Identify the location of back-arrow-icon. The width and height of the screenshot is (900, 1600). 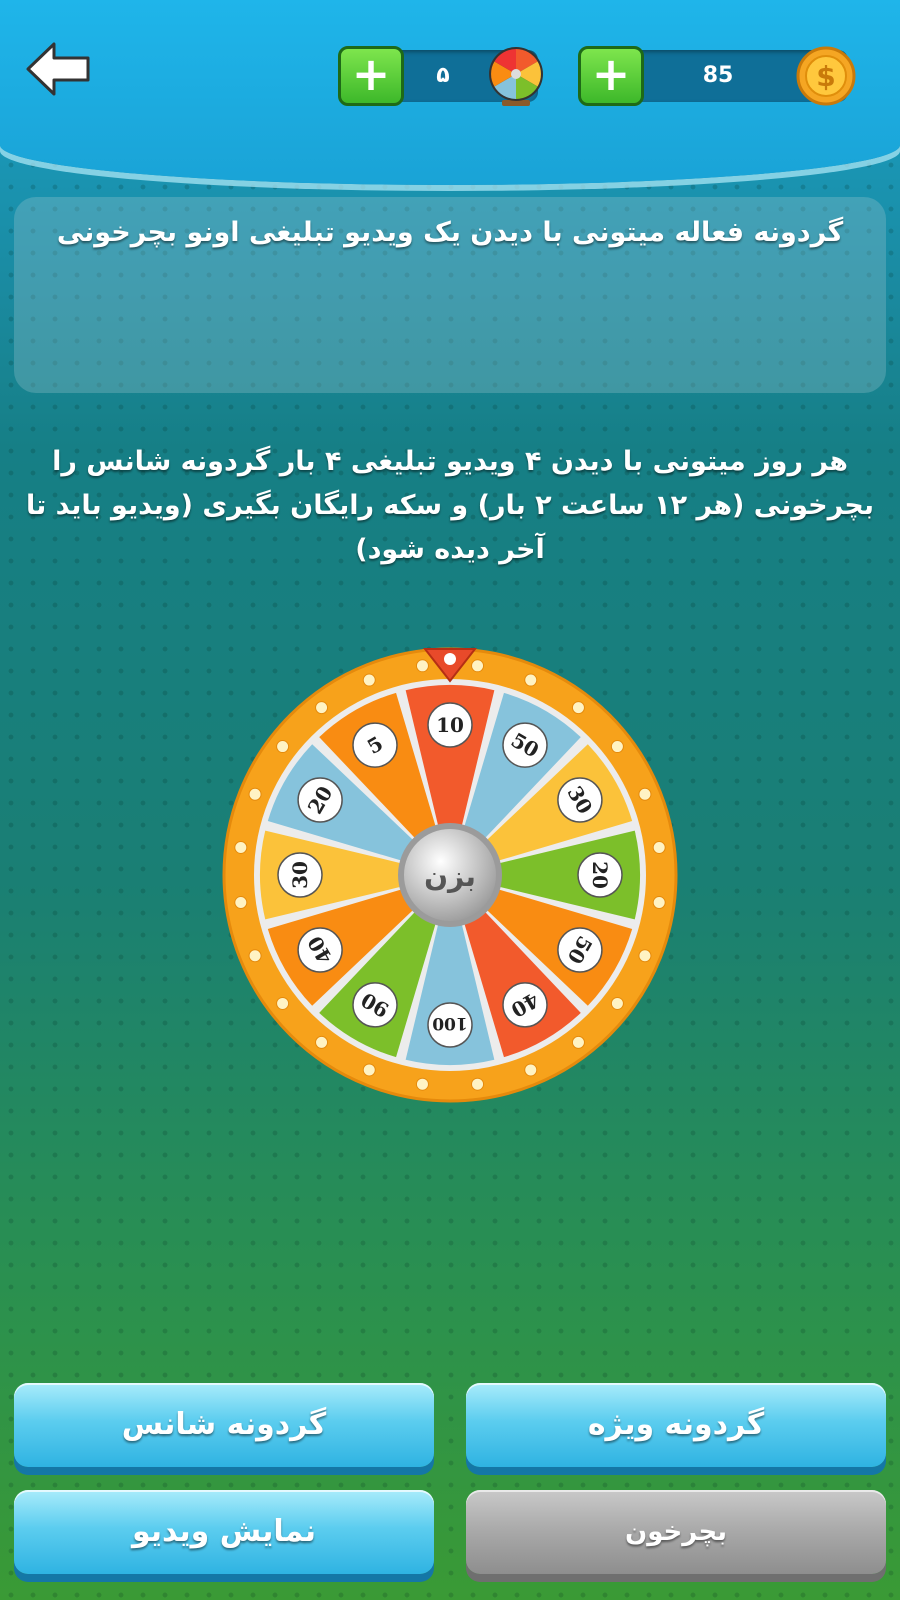
(58, 69).